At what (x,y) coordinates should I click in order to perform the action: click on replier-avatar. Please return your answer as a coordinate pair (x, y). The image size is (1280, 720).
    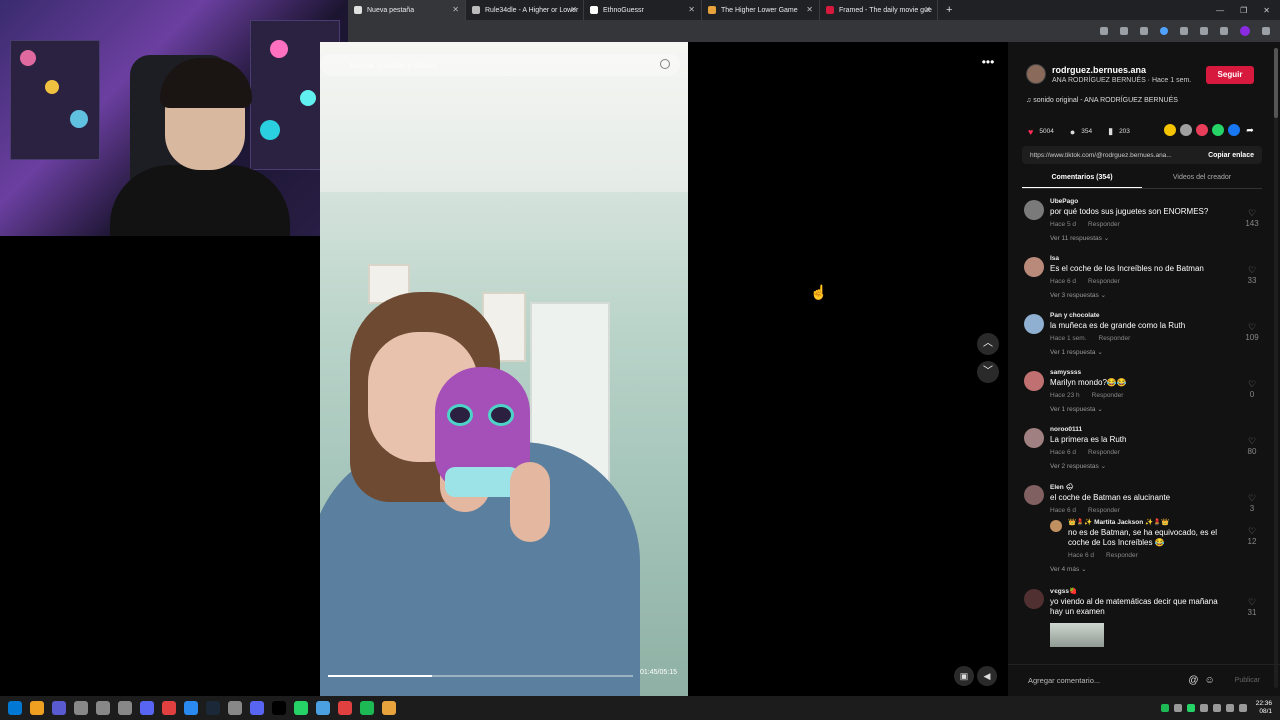
    Looking at the image, I should click on (1056, 526).